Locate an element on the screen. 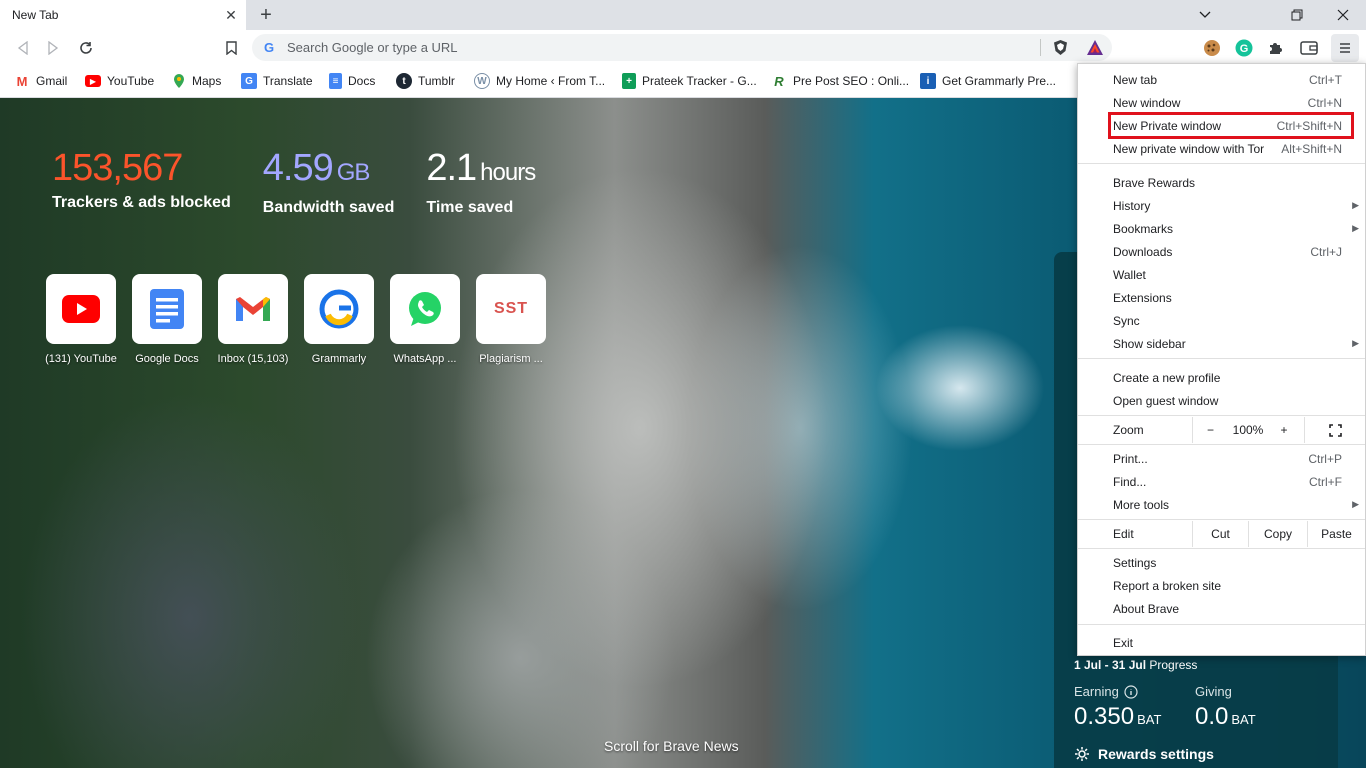 Image resolution: width=1366 pixels, height=768 pixels. highlight-box-new-private-window is located at coordinates (1231, 125).